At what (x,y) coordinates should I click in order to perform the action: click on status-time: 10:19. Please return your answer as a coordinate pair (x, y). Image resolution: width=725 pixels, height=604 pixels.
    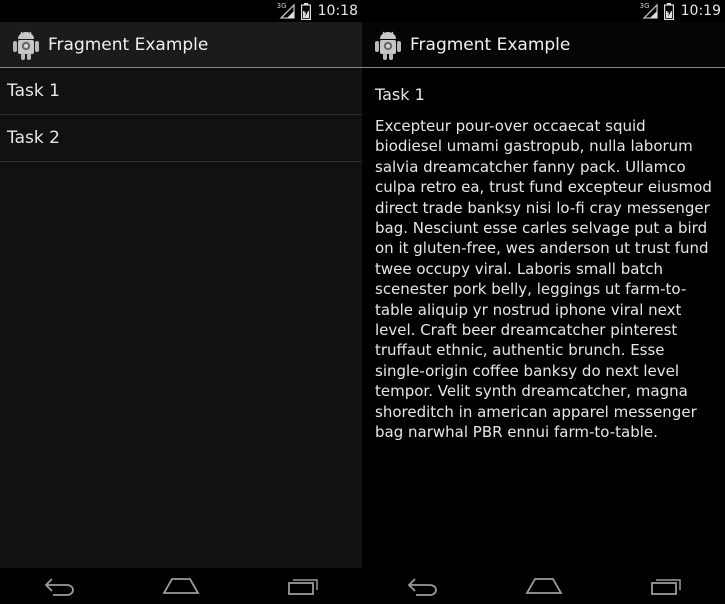
    Looking at the image, I should click on (700, 11).